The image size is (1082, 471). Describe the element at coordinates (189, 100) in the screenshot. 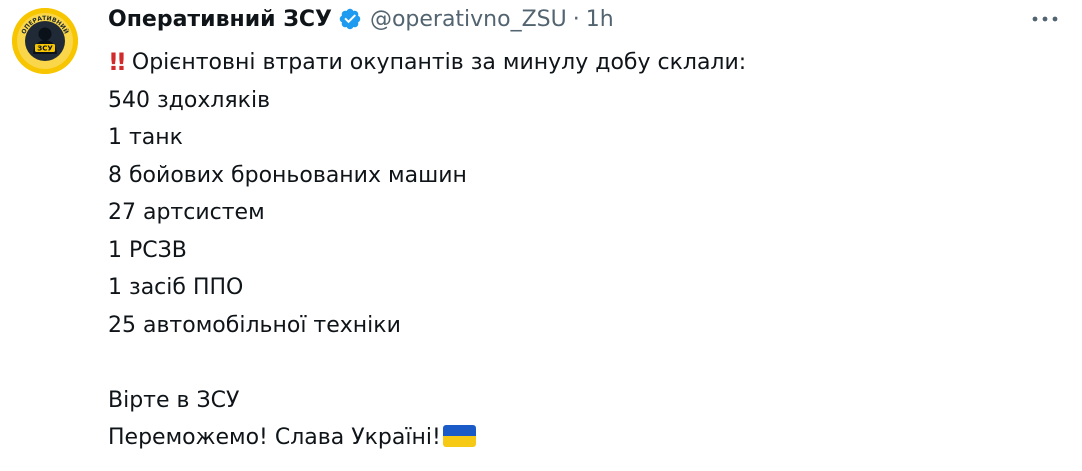

I see `loss-item: 540 здохляків` at that location.